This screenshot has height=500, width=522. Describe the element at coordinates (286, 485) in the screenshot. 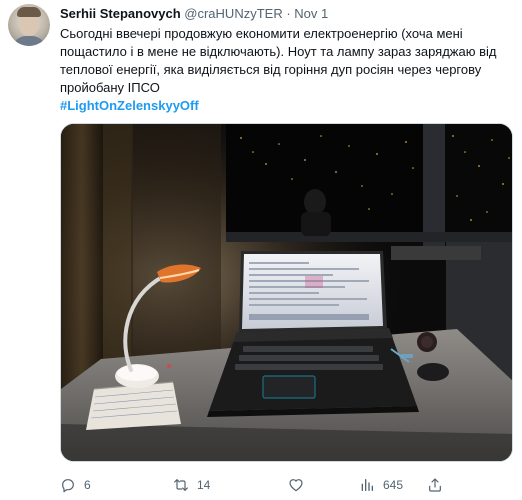

I see `tweet-action-bar: 6 14 645` at that location.